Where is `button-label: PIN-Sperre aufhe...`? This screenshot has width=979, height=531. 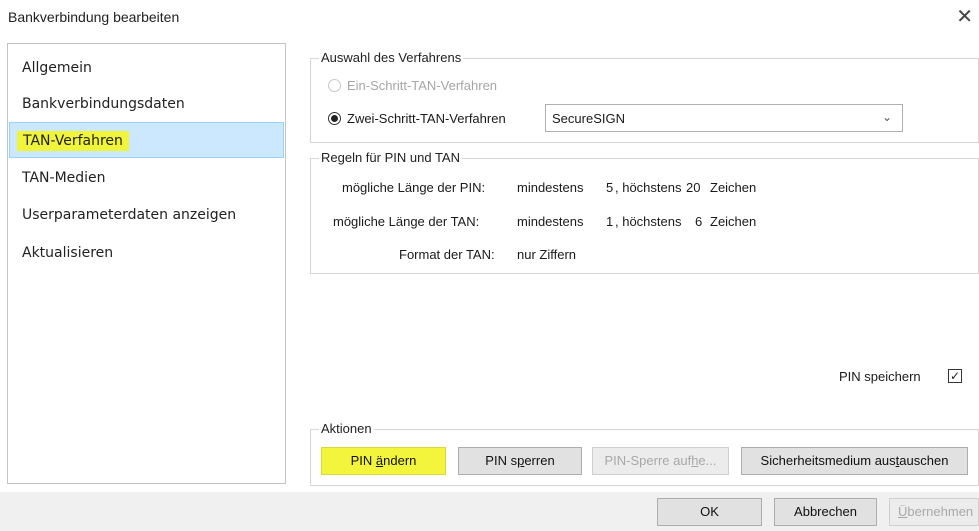
button-label: PIN-Sperre aufhe... is located at coordinates (660, 460).